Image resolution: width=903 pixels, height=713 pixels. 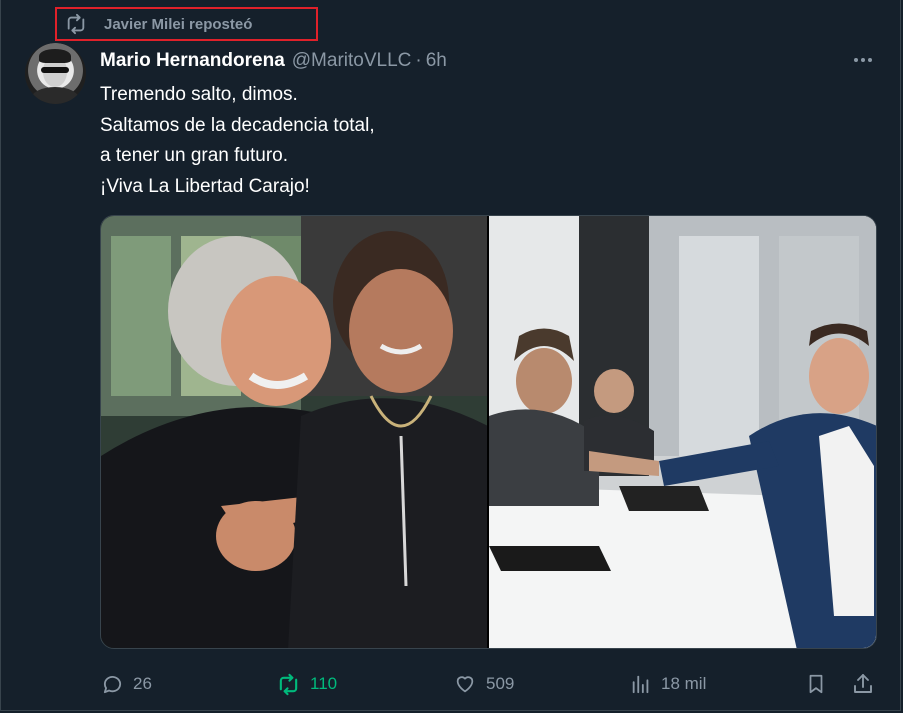 I want to click on bookmark-button, so click(x=820, y=684).